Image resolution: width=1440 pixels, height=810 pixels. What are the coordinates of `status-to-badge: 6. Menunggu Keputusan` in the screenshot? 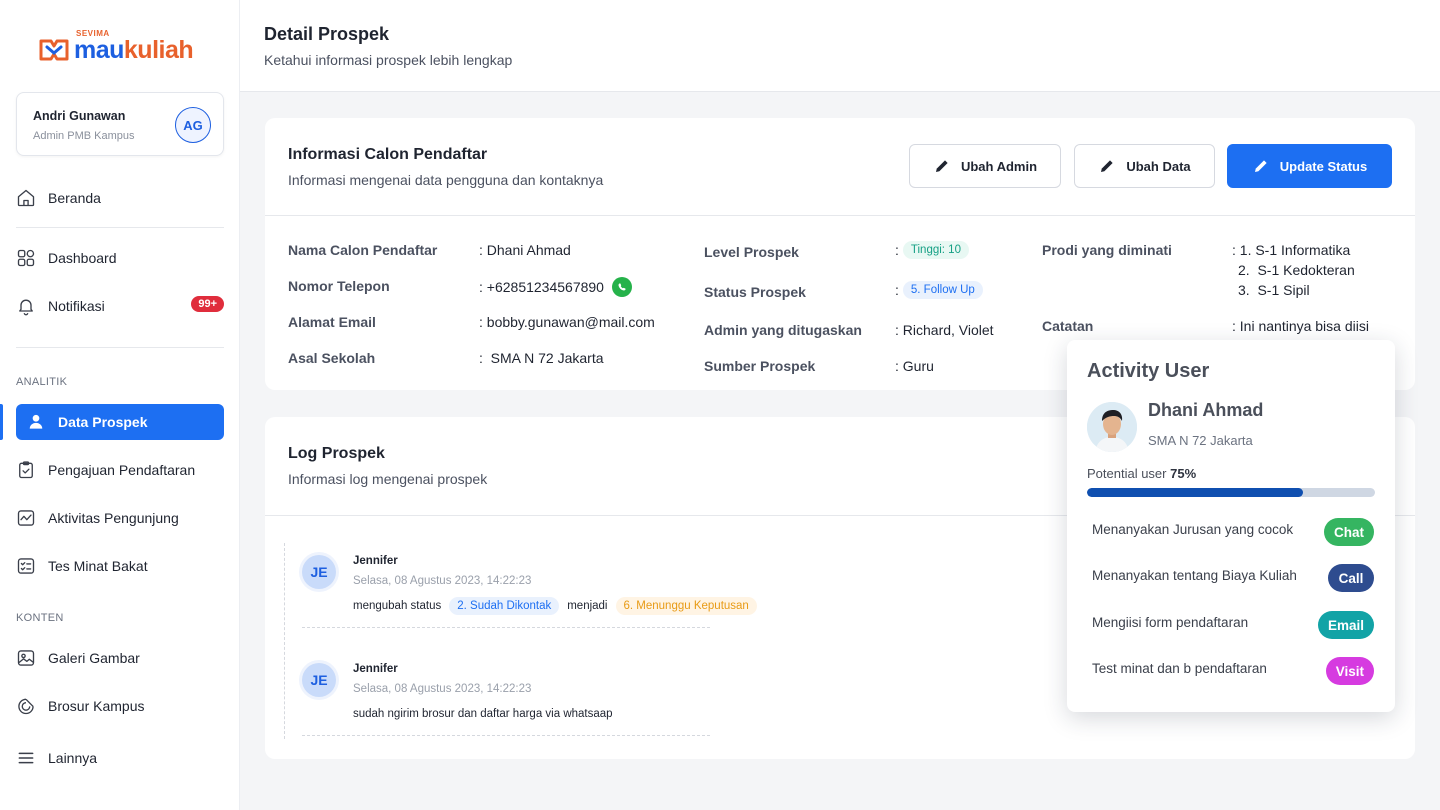 It's located at (686, 606).